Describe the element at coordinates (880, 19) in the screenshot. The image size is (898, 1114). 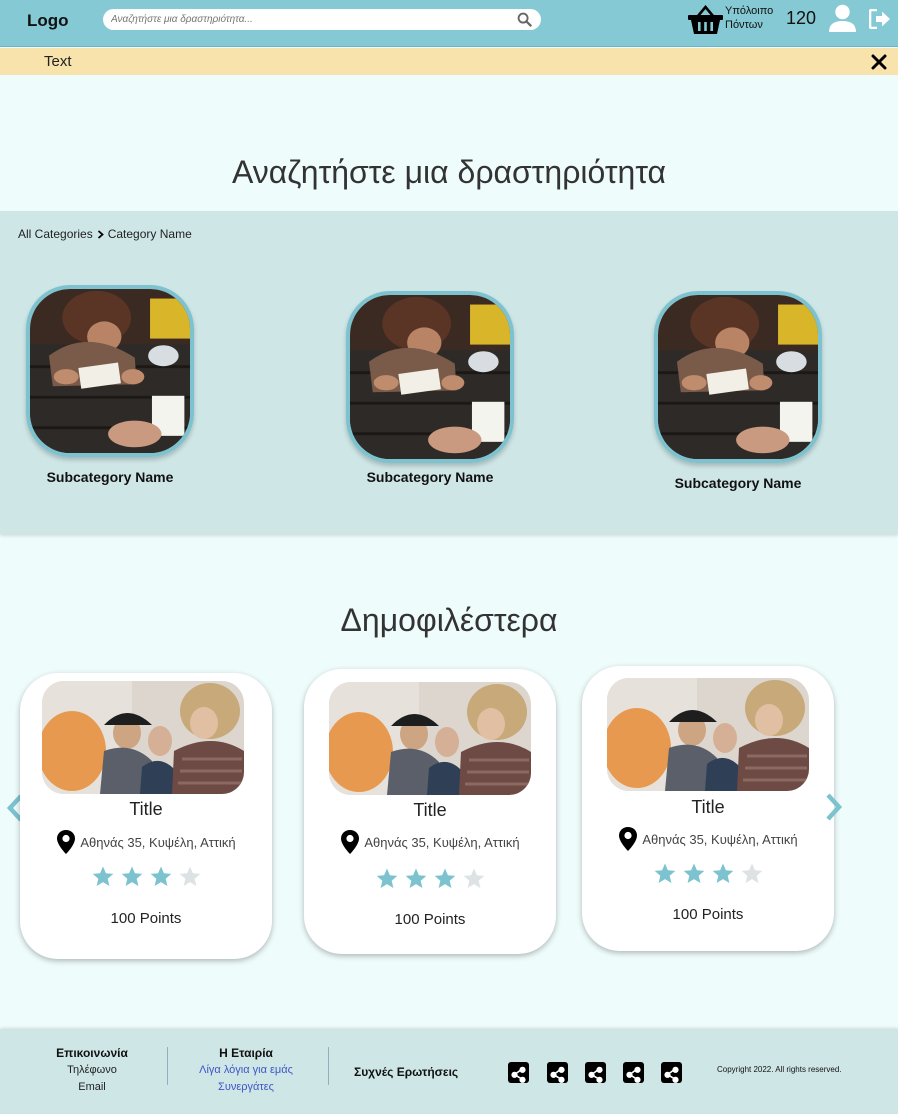
I see `logout-icon` at that location.